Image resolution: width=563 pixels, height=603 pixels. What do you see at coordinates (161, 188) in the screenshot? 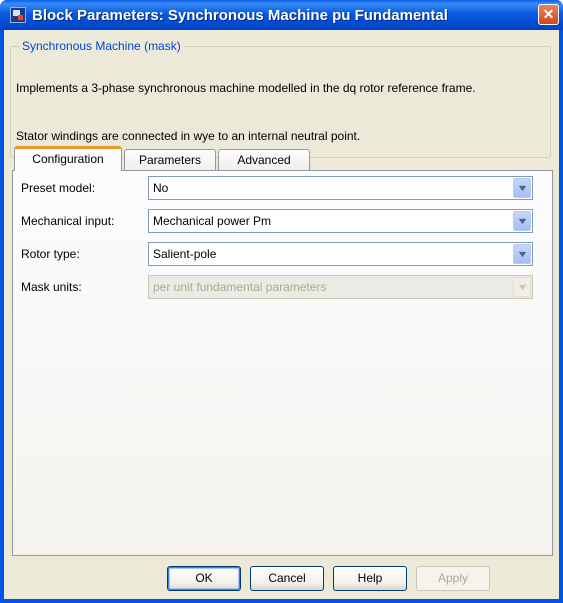
I see `preset-model-value: No` at bounding box center [161, 188].